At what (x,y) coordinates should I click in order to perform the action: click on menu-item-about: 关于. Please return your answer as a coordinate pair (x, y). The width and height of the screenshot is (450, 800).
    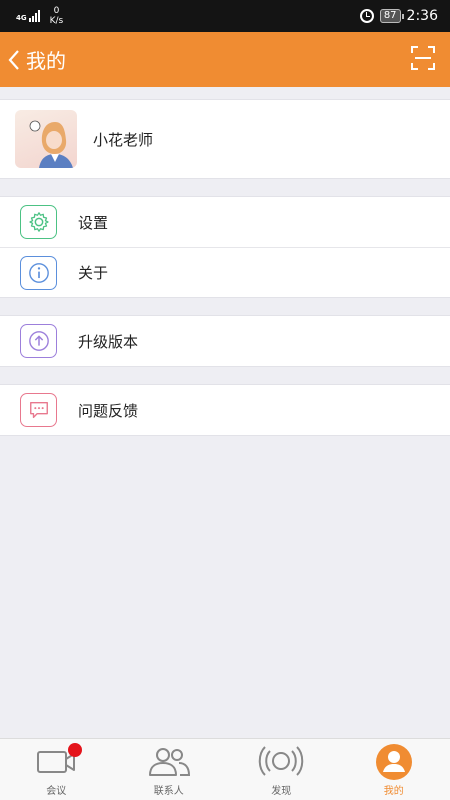
    Looking at the image, I should click on (225, 272).